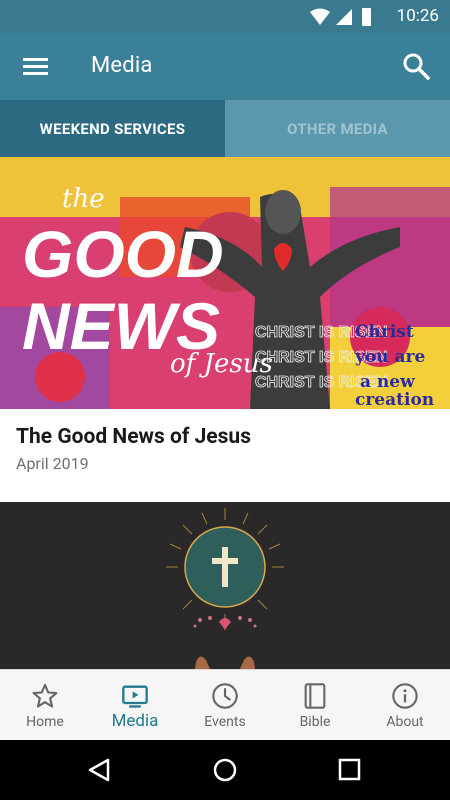 The image size is (450, 800). Describe the element at coordinates (405, 696) in the screenshot. I see `info-icon` at that location.